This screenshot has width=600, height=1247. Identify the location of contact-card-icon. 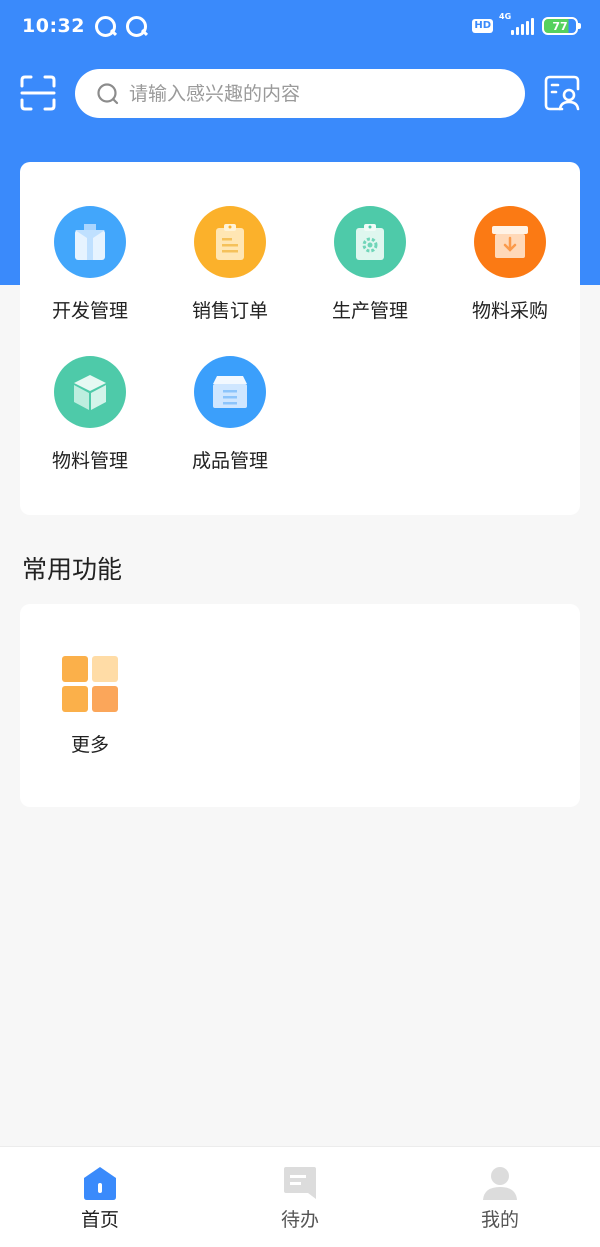
(562, 93).